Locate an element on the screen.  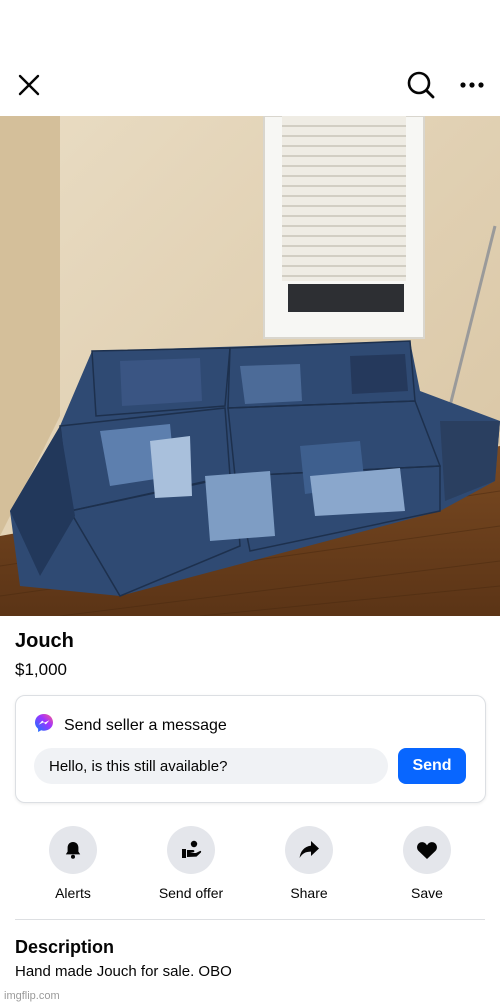
send-button: Send is located at coordinates (432, 766).